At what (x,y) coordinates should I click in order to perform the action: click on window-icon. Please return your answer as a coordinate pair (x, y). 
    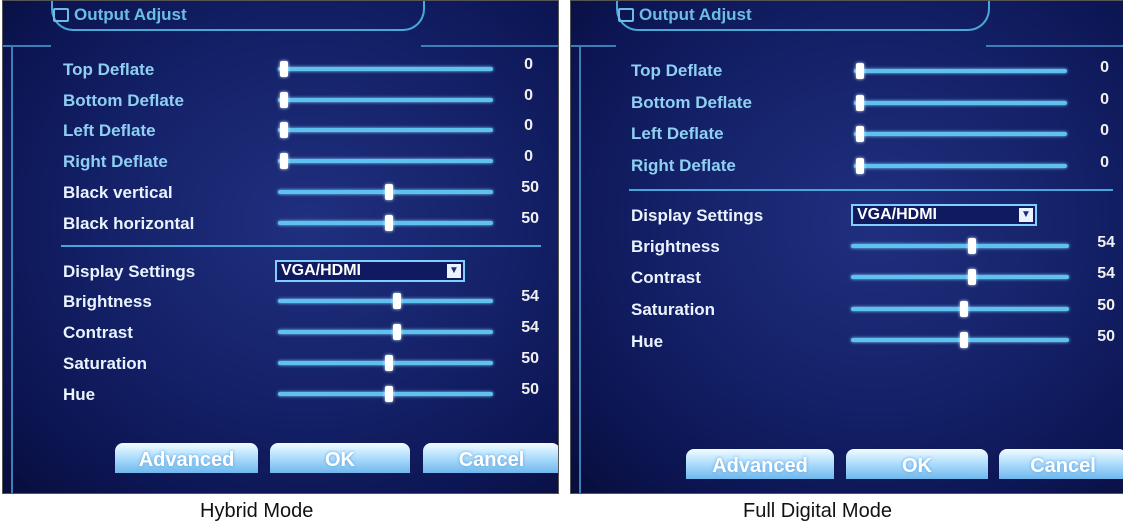
    Looking at the image, I should click on (61, 15).